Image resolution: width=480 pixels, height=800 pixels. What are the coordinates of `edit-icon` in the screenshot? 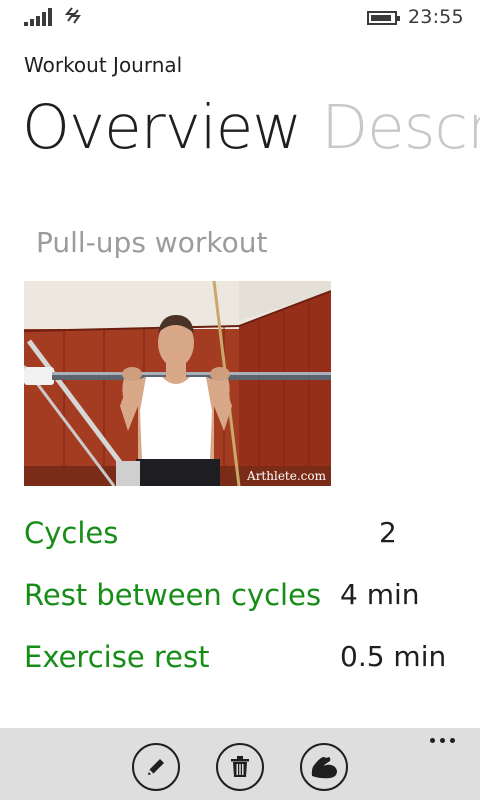 It's located at (156, 767).